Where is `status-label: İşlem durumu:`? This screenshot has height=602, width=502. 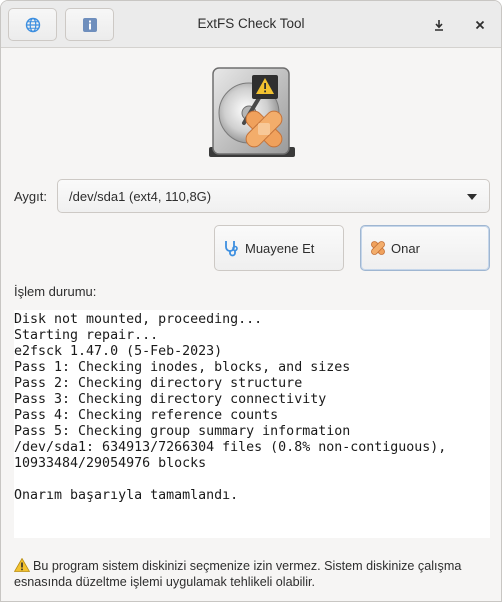
status-label: İşlem durumu: is located at coordinates (55, 291).